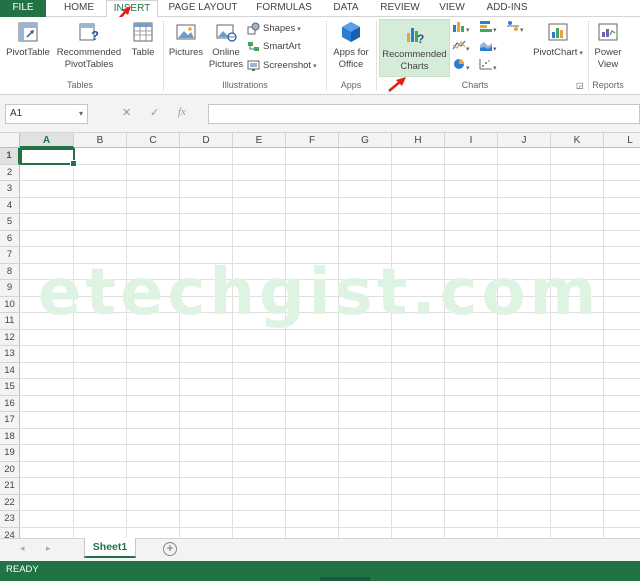 This screenshot has width=640, height=581. Describe the element at coordinates (143, 39) in the screenshot. I see `table-button: Table` at that location.